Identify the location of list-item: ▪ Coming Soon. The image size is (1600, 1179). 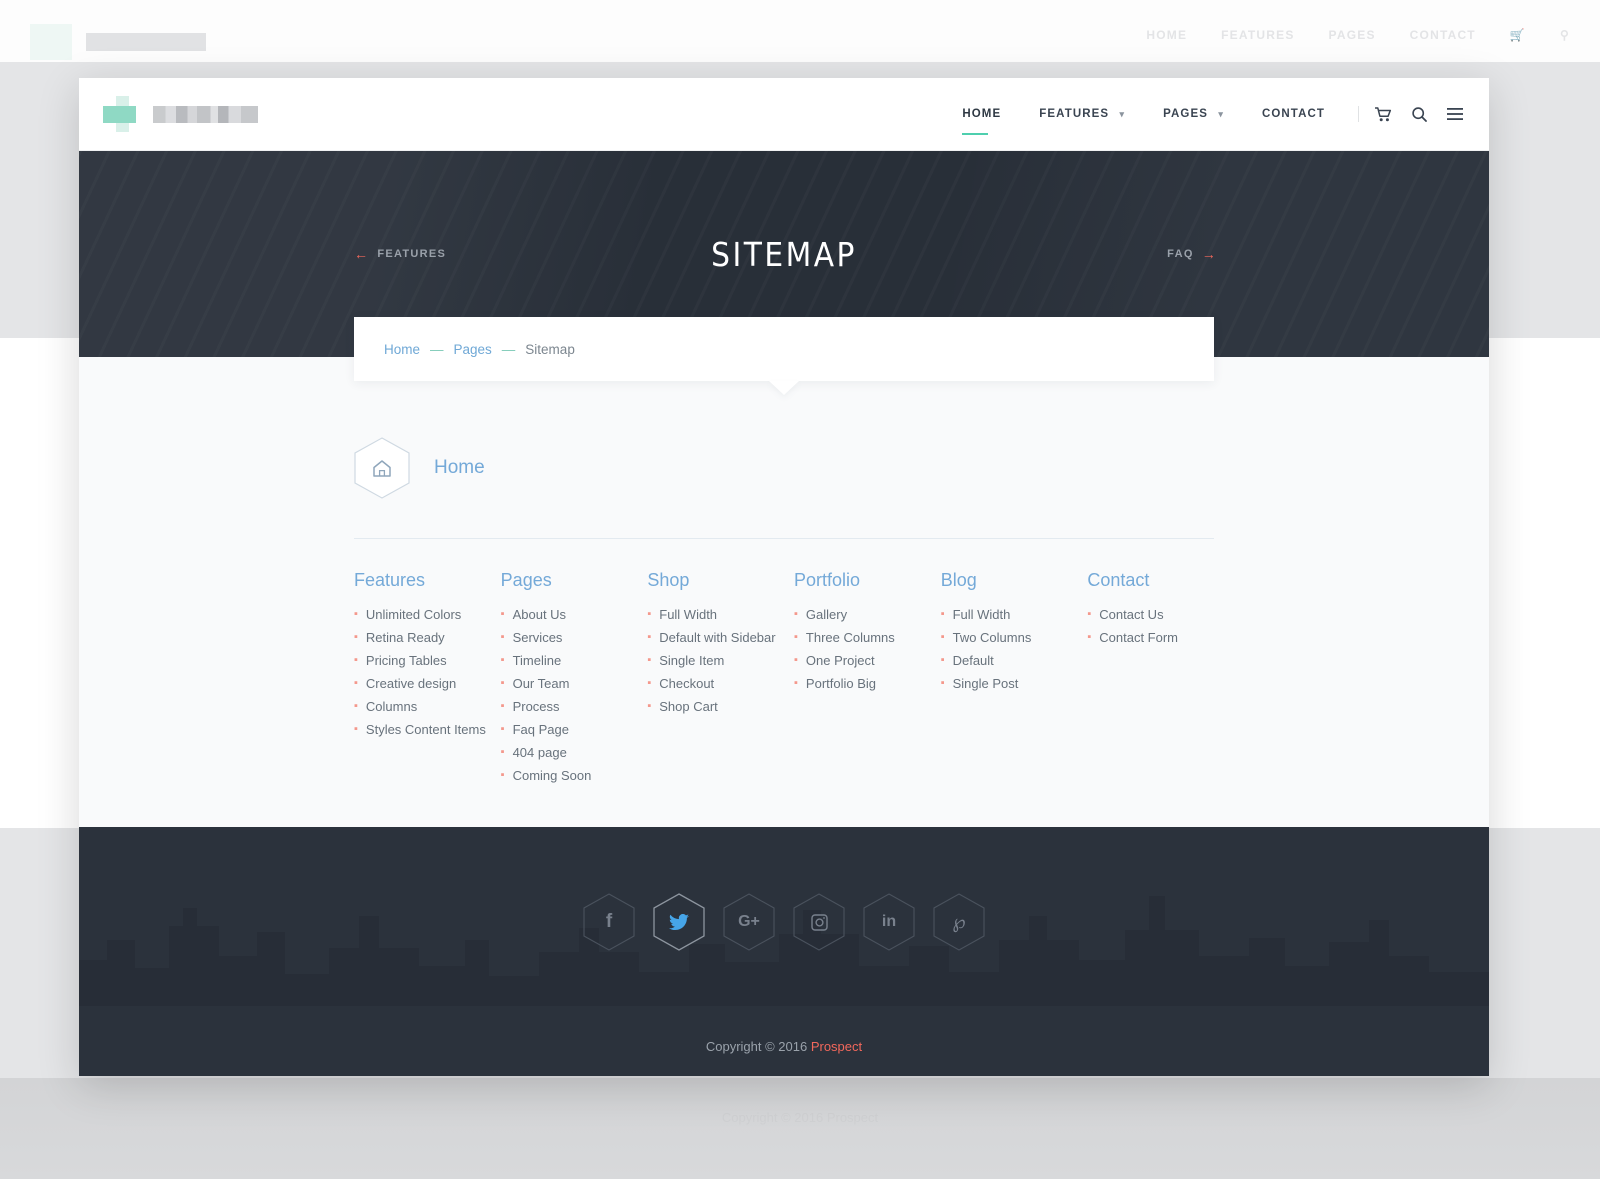
(574, 775).